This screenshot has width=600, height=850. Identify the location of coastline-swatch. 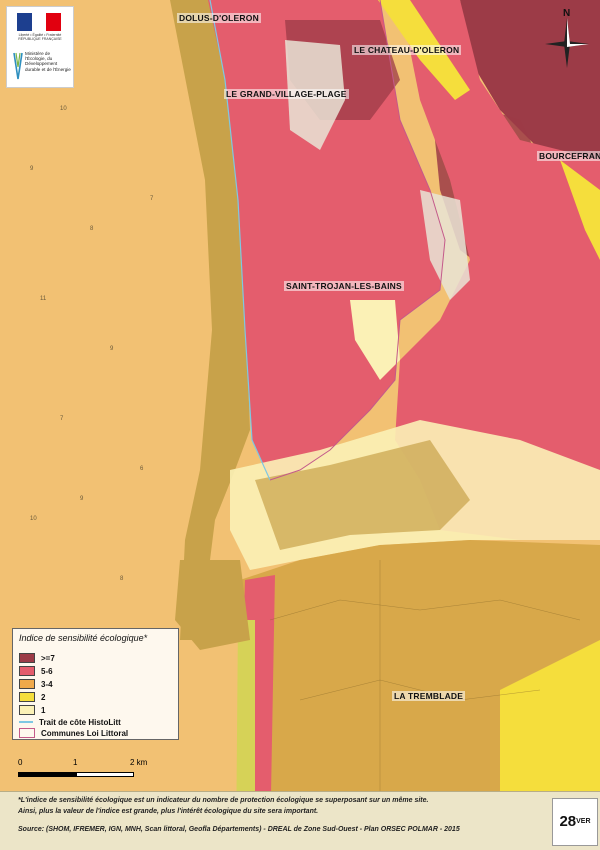
(26, 722).